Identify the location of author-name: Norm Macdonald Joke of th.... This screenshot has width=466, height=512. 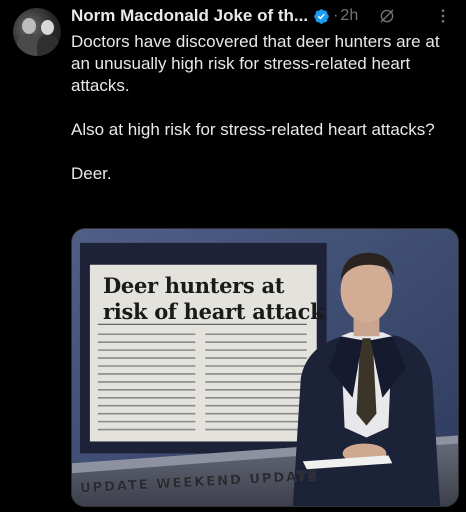
(189, 16).